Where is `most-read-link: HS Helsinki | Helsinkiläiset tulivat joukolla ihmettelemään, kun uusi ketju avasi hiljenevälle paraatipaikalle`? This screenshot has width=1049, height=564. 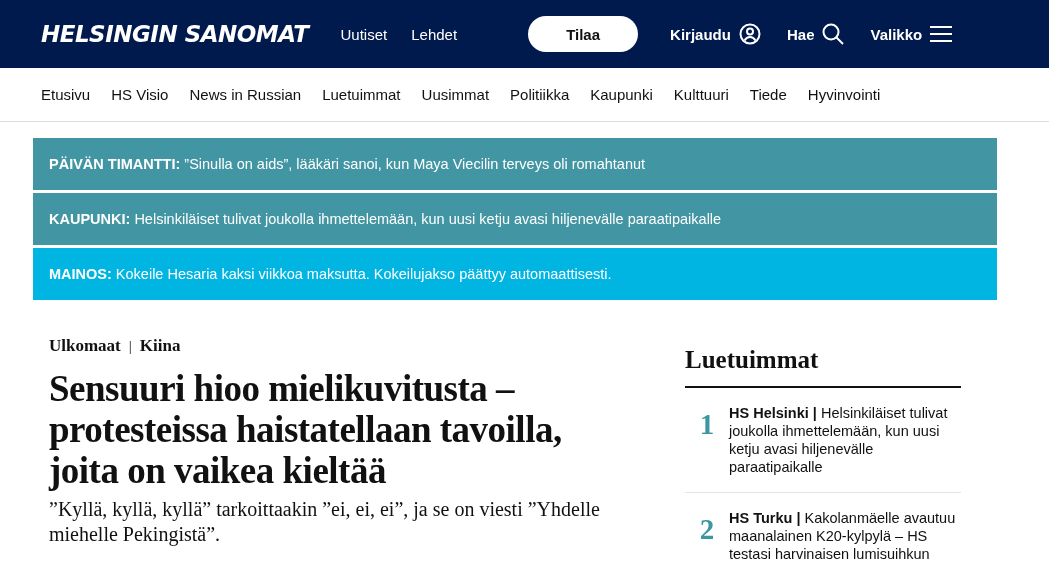
most-read-link: HS Helsinki | Helsinkiläiset tulivat joukolla ihmettelemään, kun uusi ketju avasi hiljenevälle paraatipaikalle is located at coordinates (845, 440).